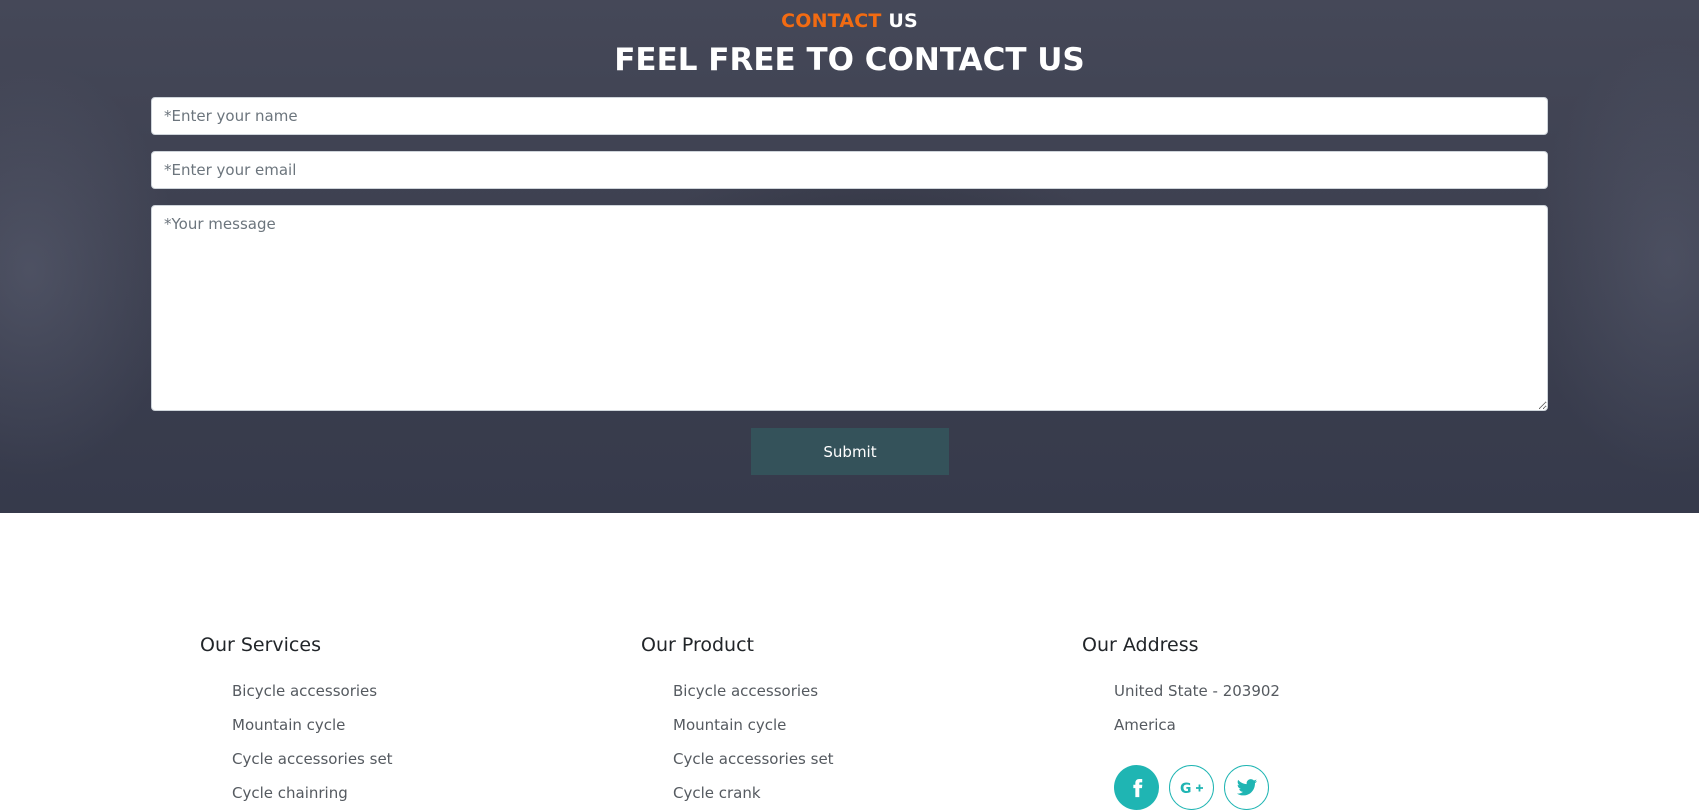 This screenshot has width=1699, height=810. What do you see at coordinates (753, 725) in the screenshot?
I see `product-item: Mountain cycle` at bounding box center [753, 725].